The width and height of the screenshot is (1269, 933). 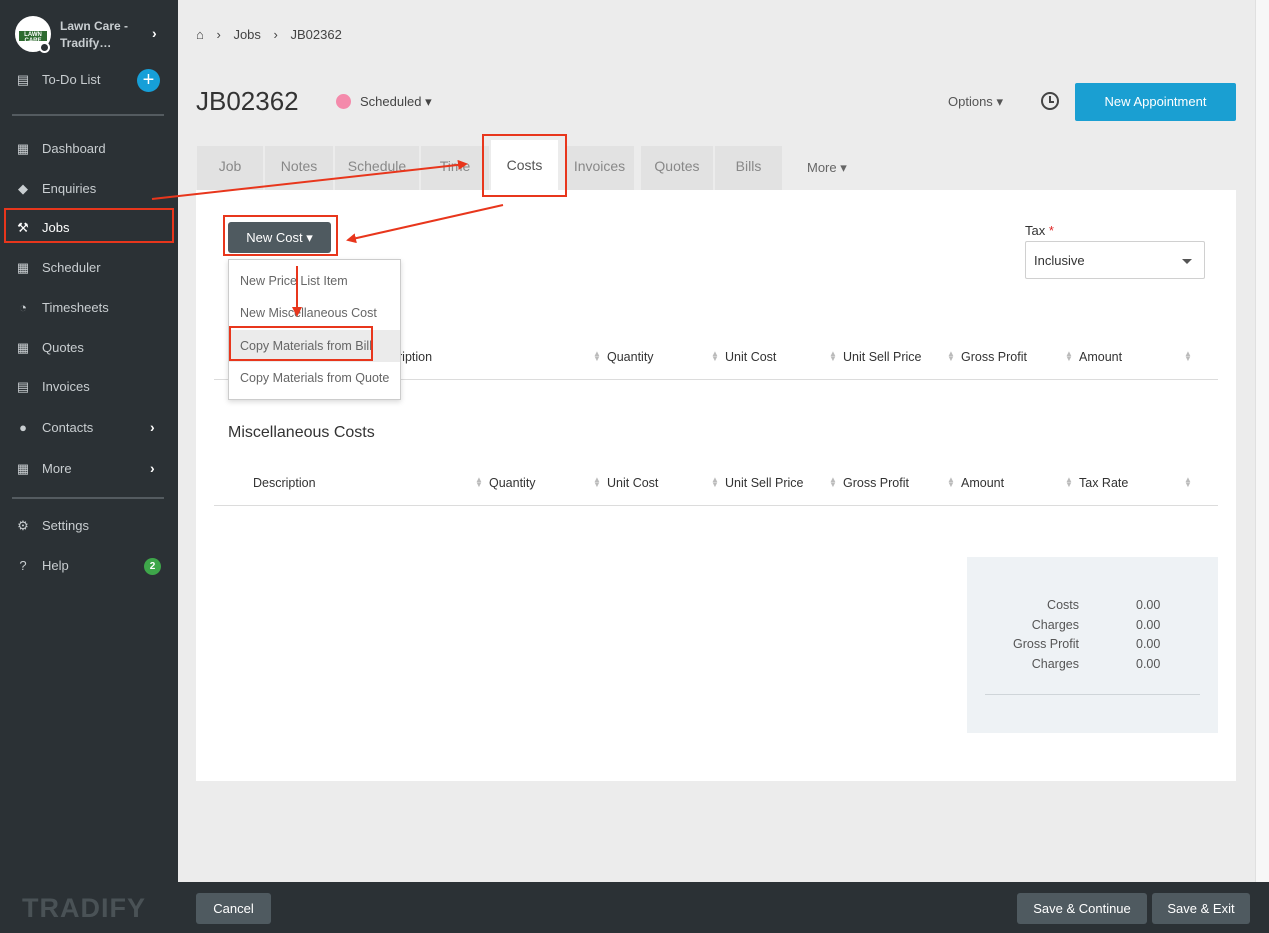 What do you see at coordinates (309, 179) in the screenshot?
I see `arrow-jobs-to-costs` at bounding box center [309, 179].